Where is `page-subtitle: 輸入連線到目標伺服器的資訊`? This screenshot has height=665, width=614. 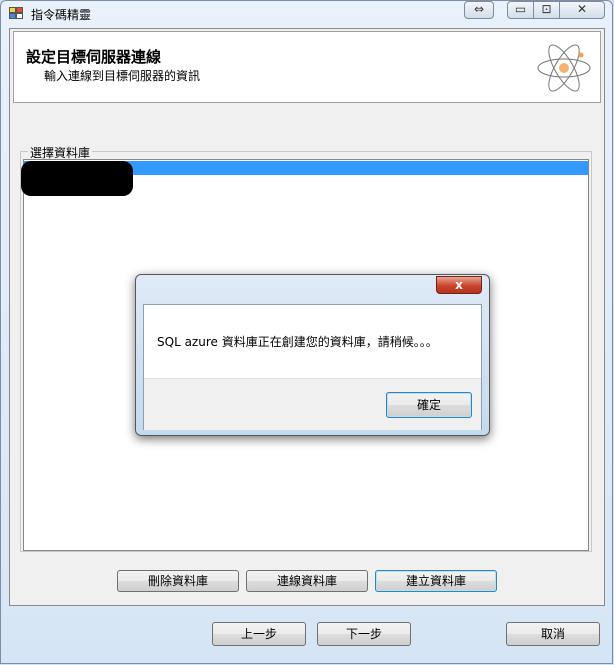 page-subtitle: 輸入連線到目標伺服器的資訊 is located at coordinates (122, 76).